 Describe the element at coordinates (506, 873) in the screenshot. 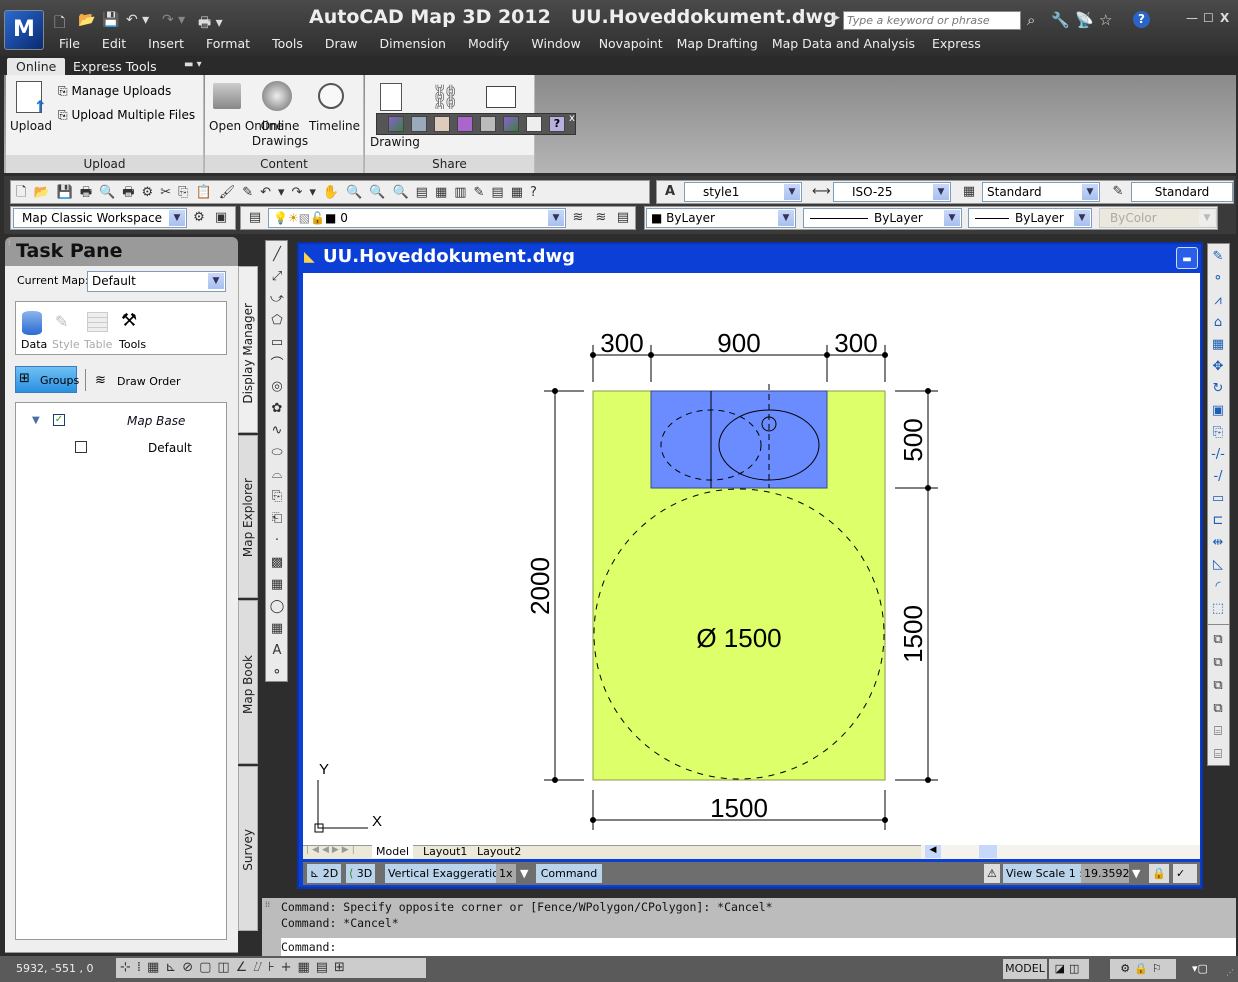

I see `vertical-exaggeration-value: 1x` at that location.